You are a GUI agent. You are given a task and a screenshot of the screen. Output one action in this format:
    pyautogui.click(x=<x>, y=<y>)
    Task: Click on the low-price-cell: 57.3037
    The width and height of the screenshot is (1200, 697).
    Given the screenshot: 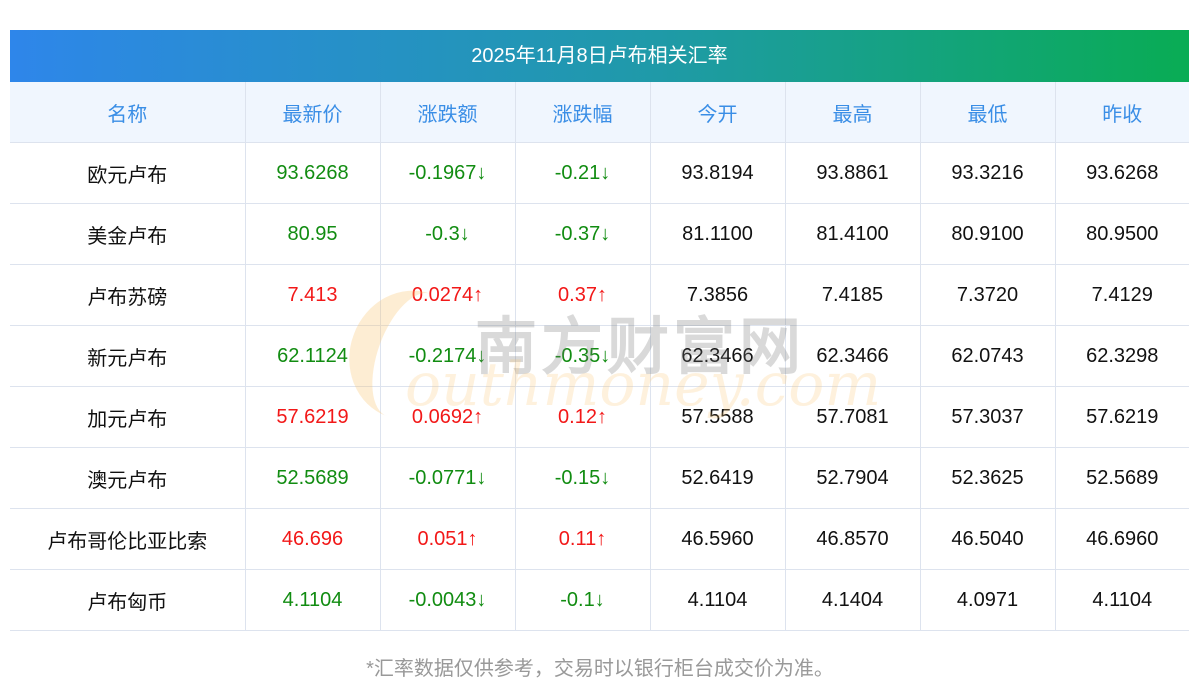 What is the action you would take?
    pyautogui.click(x=987, y=417)
    